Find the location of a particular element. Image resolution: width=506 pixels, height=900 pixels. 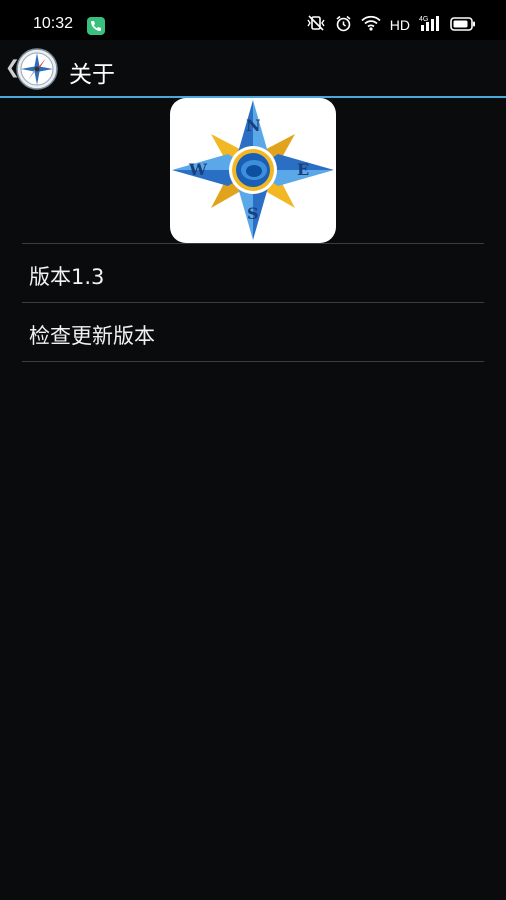

alarm-icon is located at coordinates (343, 25).